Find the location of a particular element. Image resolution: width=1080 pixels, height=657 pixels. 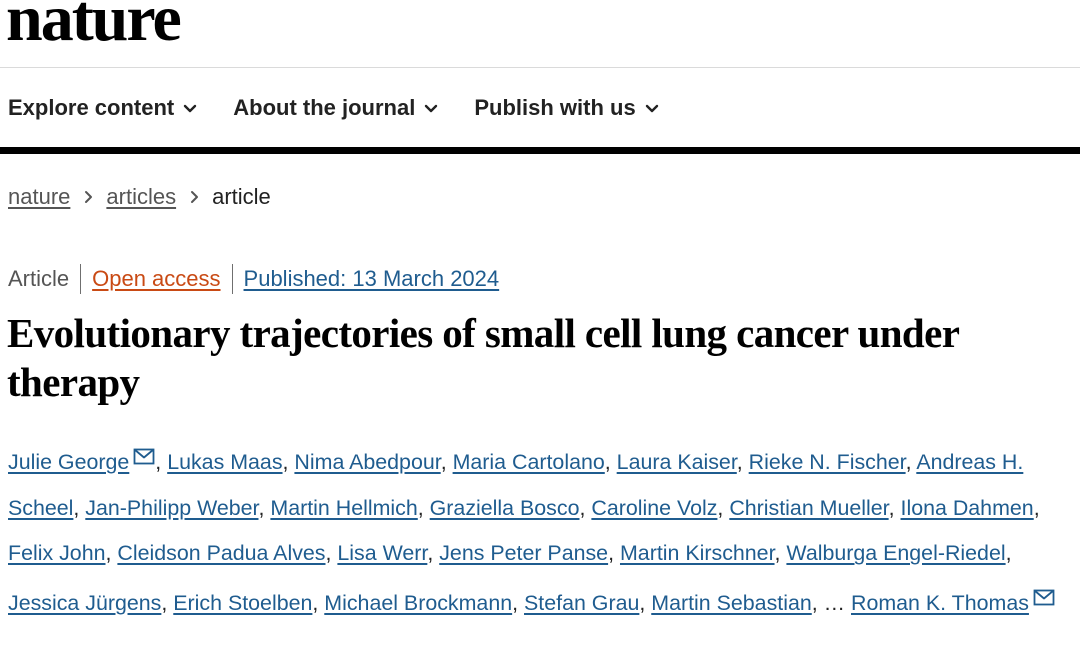

author-item: Jan-Philipp Weber is located at coordinates (171, 508).